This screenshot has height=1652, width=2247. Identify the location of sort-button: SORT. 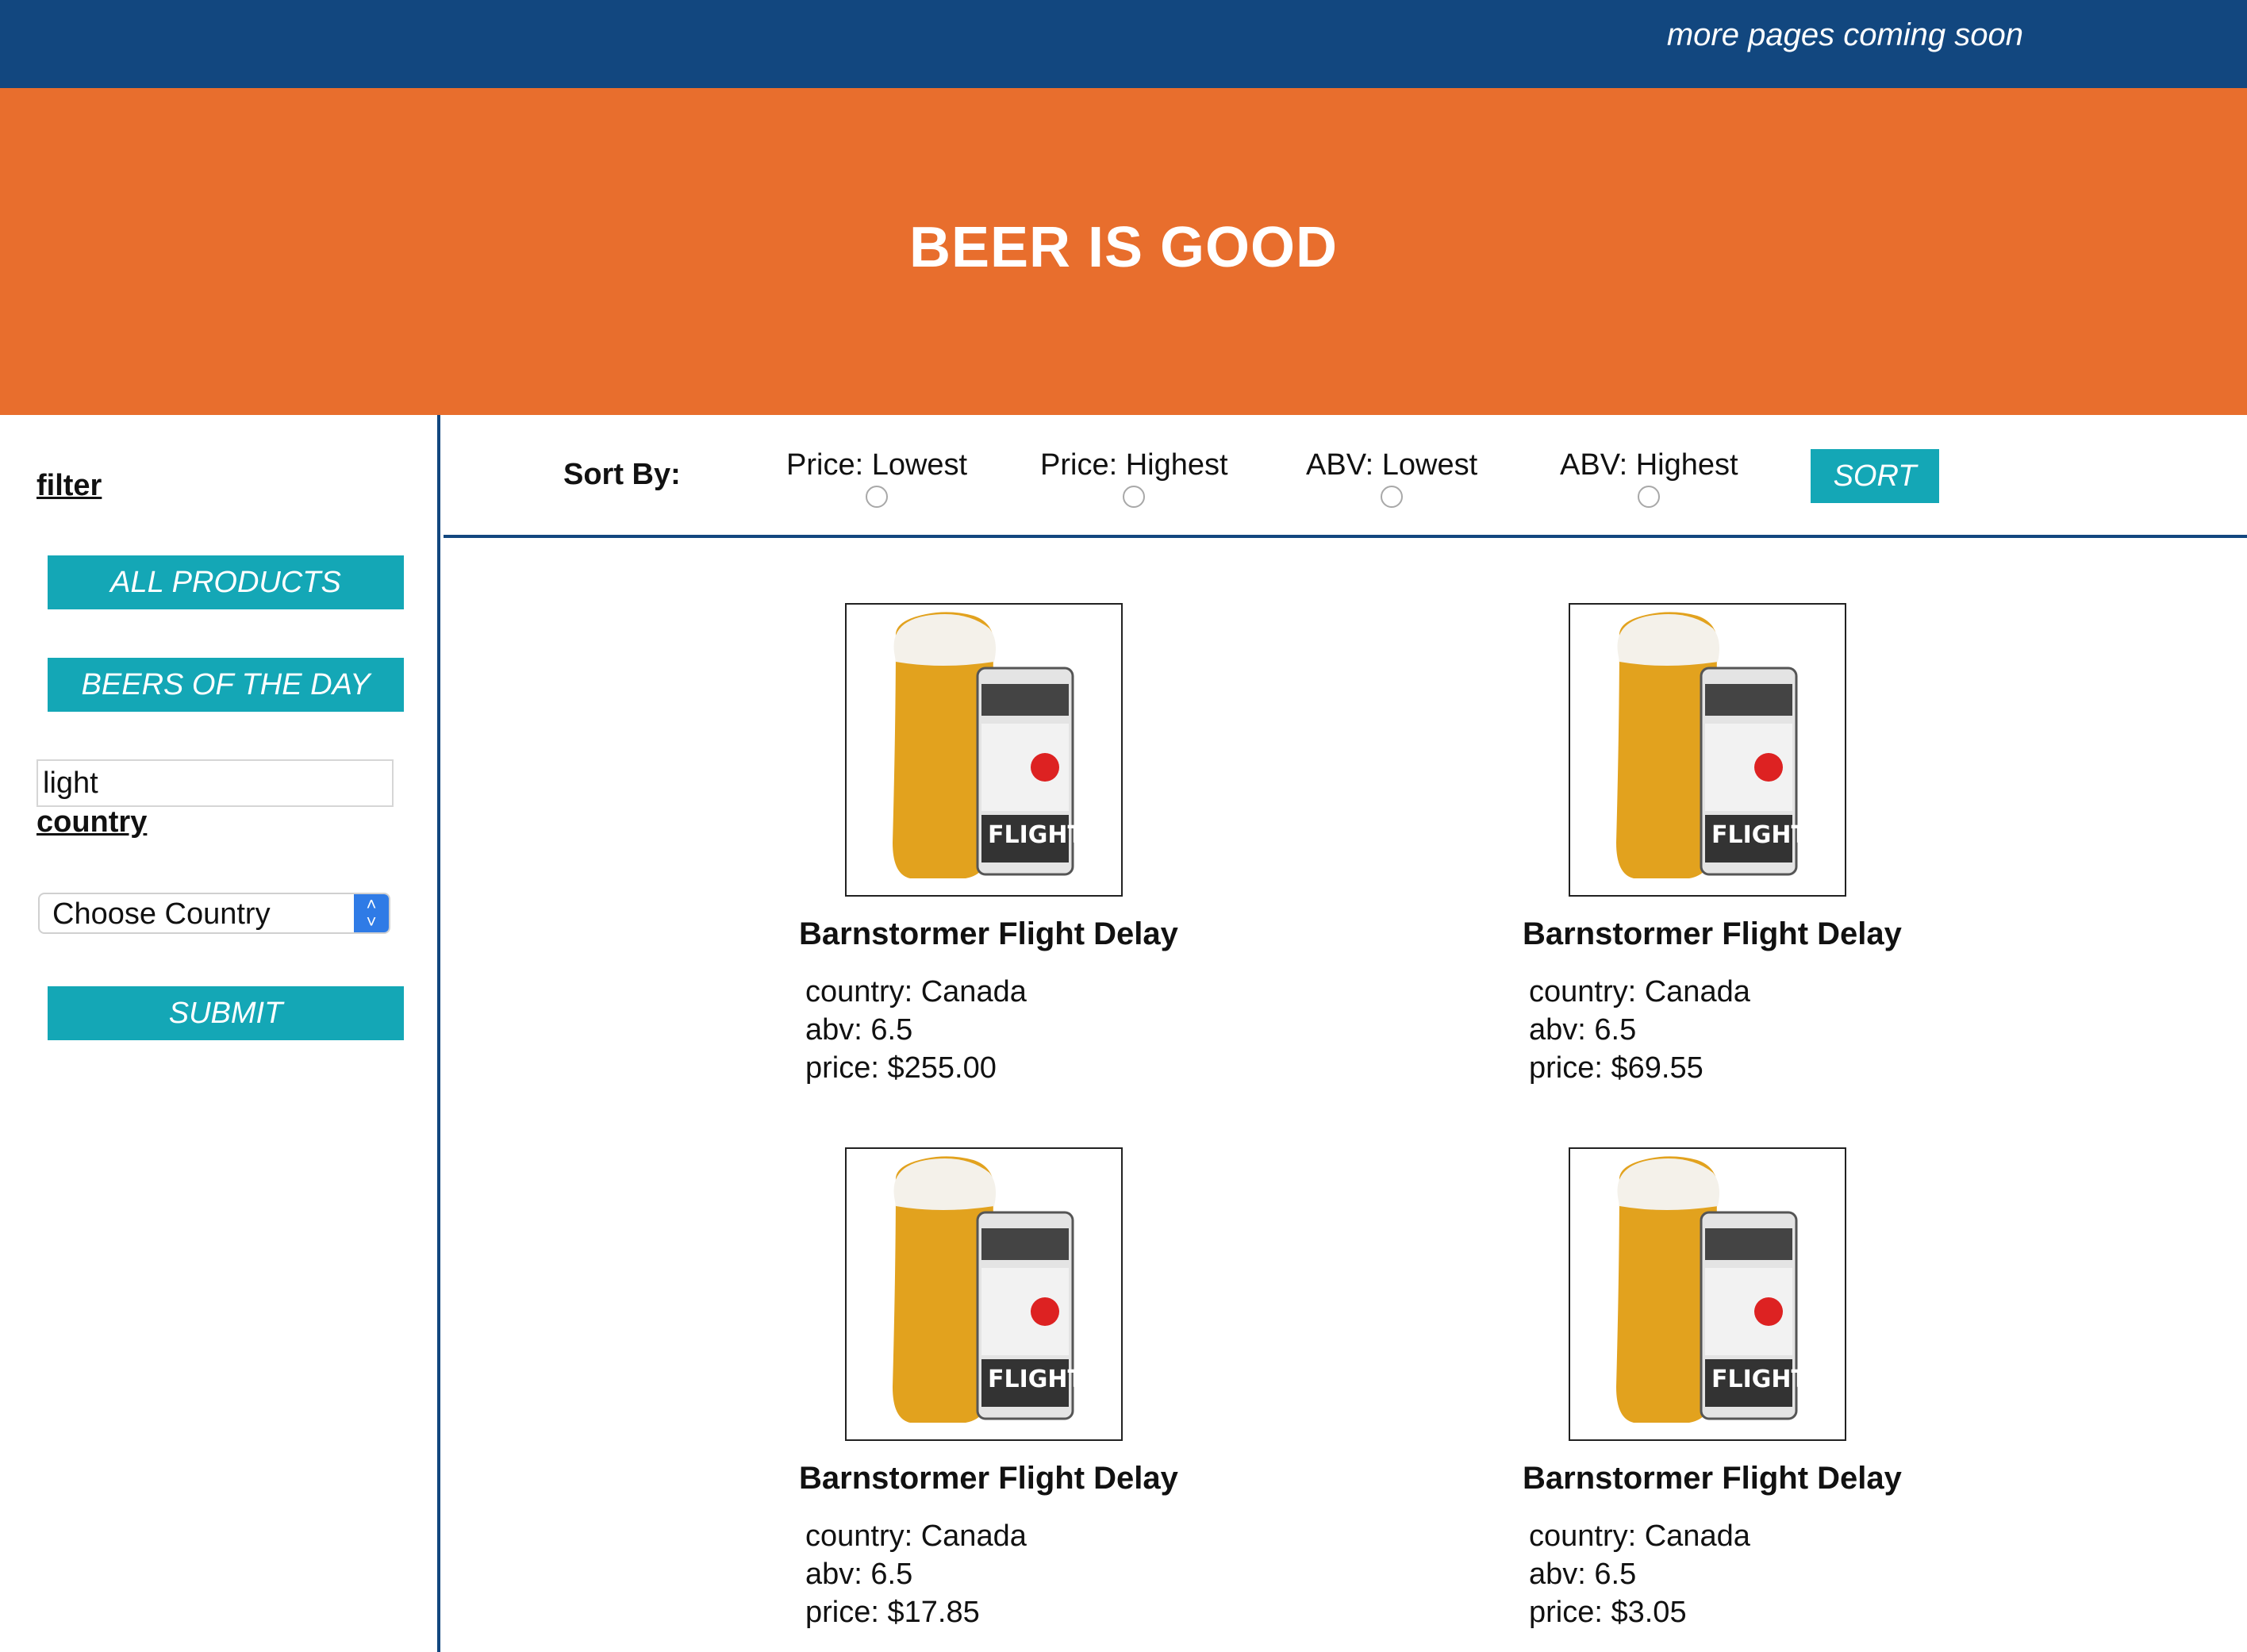
(1875, 476).